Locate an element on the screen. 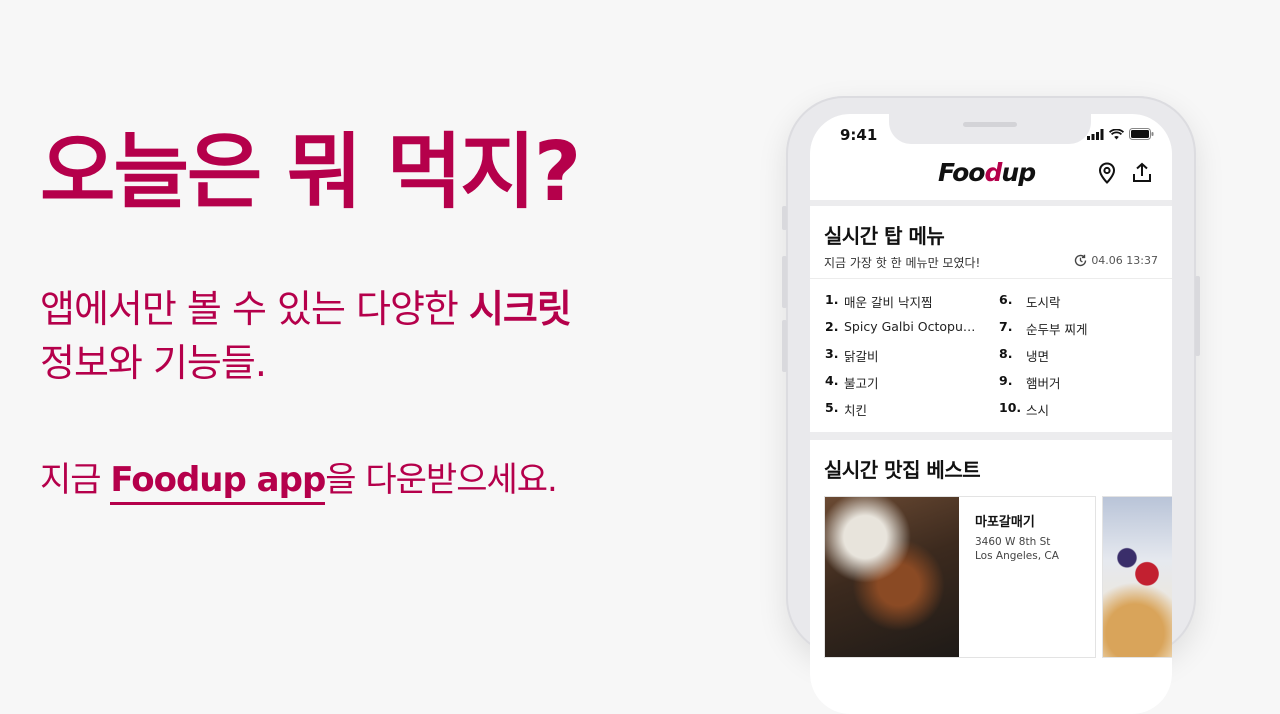 The width and height of the screenshot is (1280, 714). app-download-link: Foodup app is located at coordinates (218, 482).